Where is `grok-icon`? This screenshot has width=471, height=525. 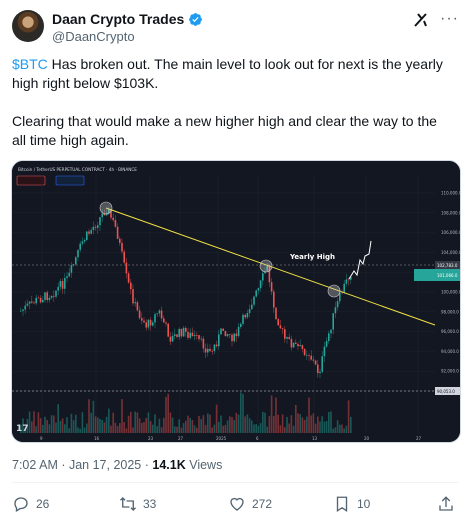 grok-icon is located at coordinates (421, 20).